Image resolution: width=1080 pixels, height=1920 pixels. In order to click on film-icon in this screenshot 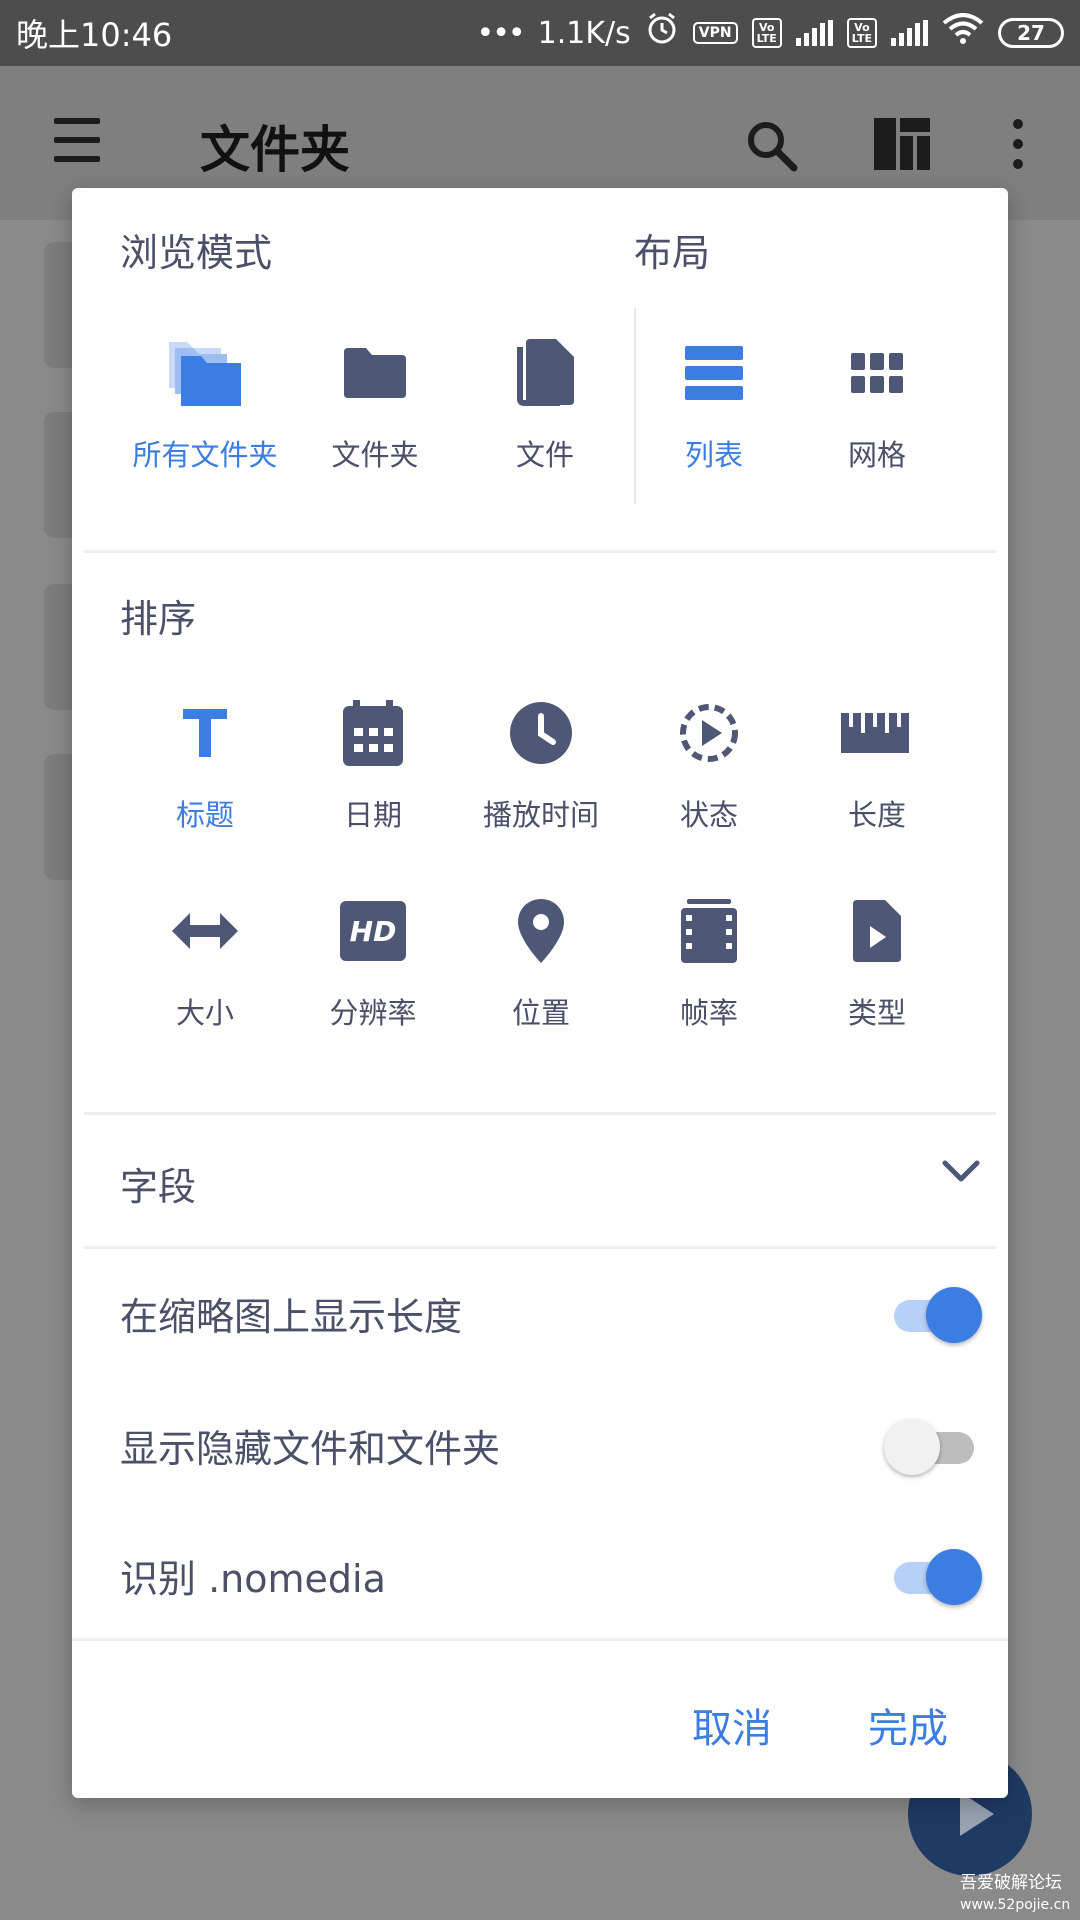, I will do `click(709, 931)`.